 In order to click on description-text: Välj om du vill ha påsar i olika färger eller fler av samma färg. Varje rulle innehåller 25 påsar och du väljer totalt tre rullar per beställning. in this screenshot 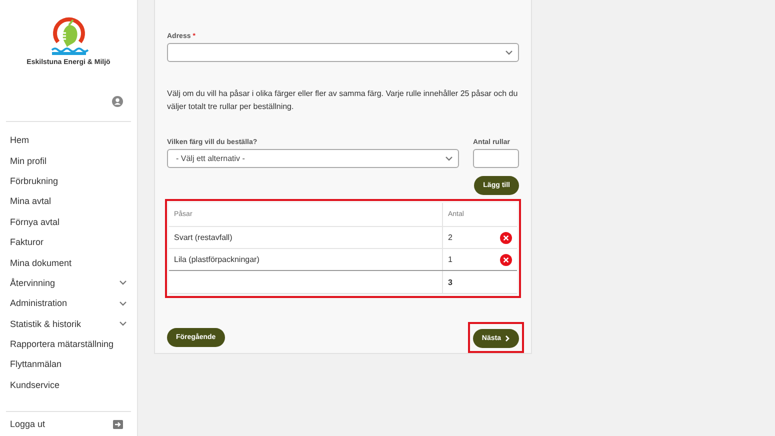, I will do `click(343, 100)`.